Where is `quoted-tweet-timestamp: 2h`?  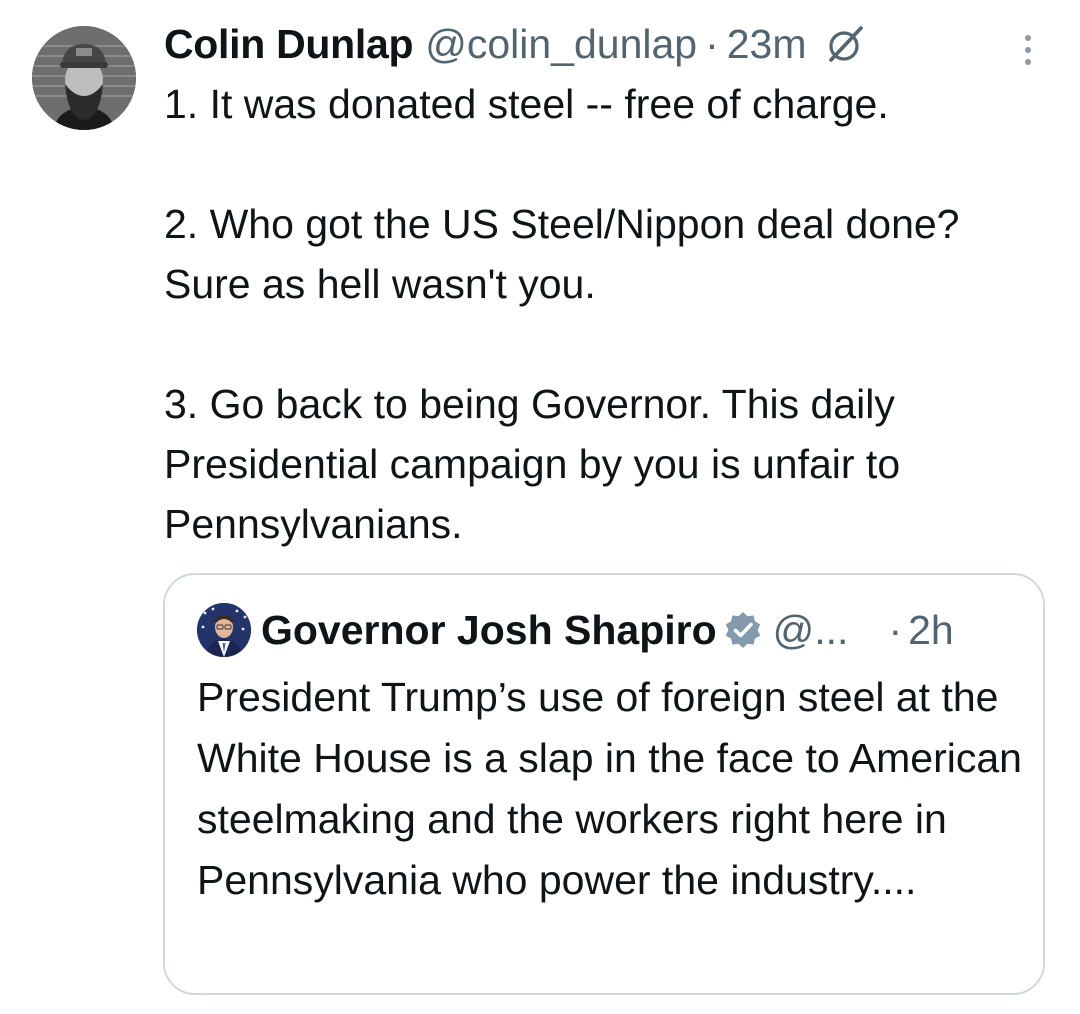
quoted-tweet-timestamp: 2h is located at coordinates (931, 630).